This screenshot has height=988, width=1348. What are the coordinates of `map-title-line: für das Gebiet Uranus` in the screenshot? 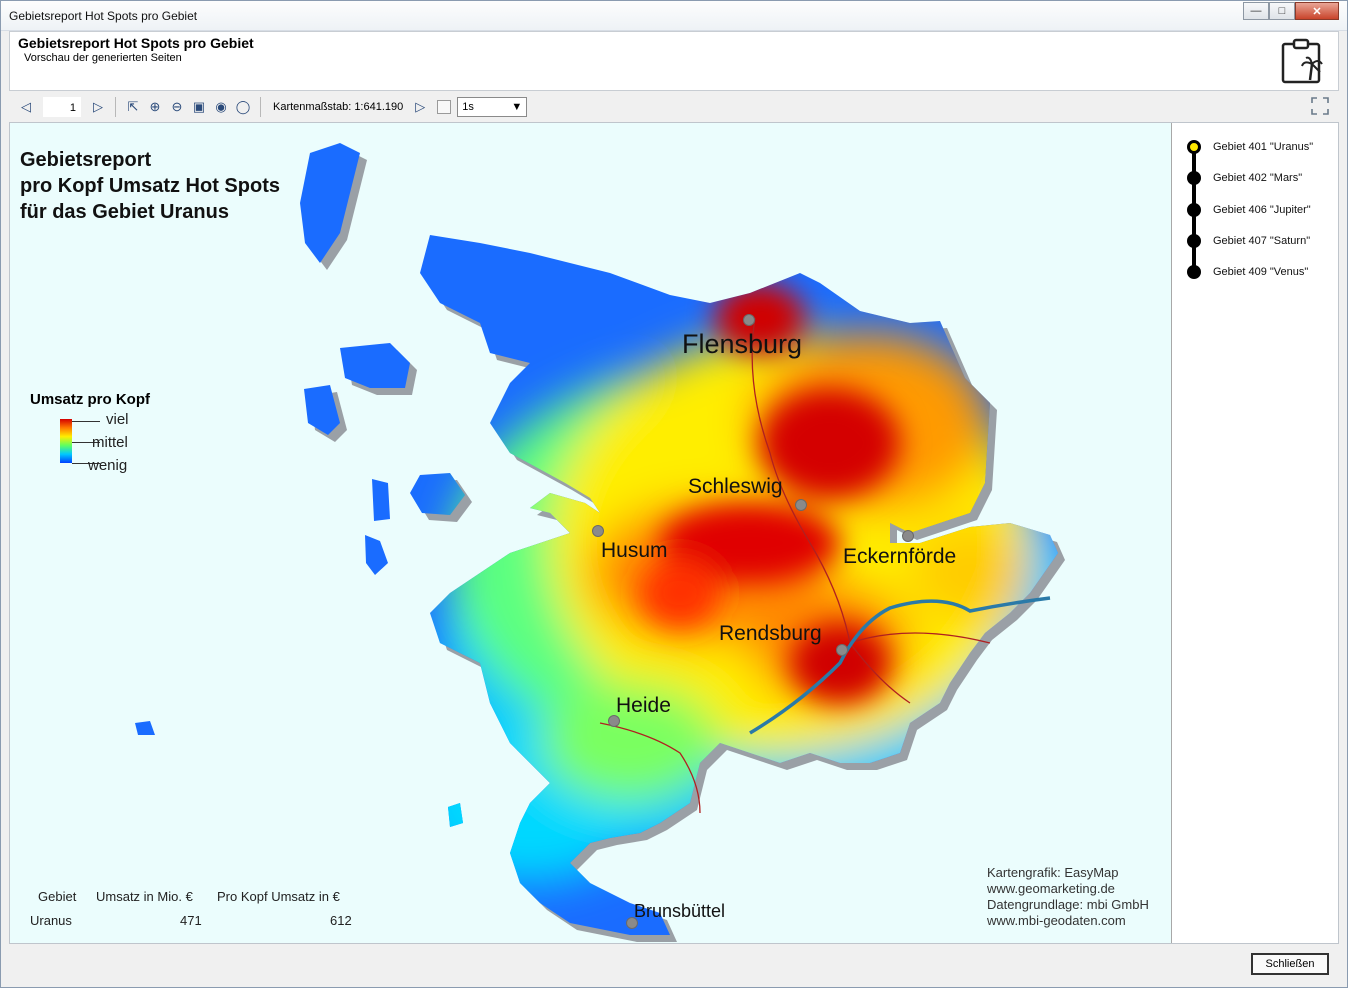 It's located at (124, 212).